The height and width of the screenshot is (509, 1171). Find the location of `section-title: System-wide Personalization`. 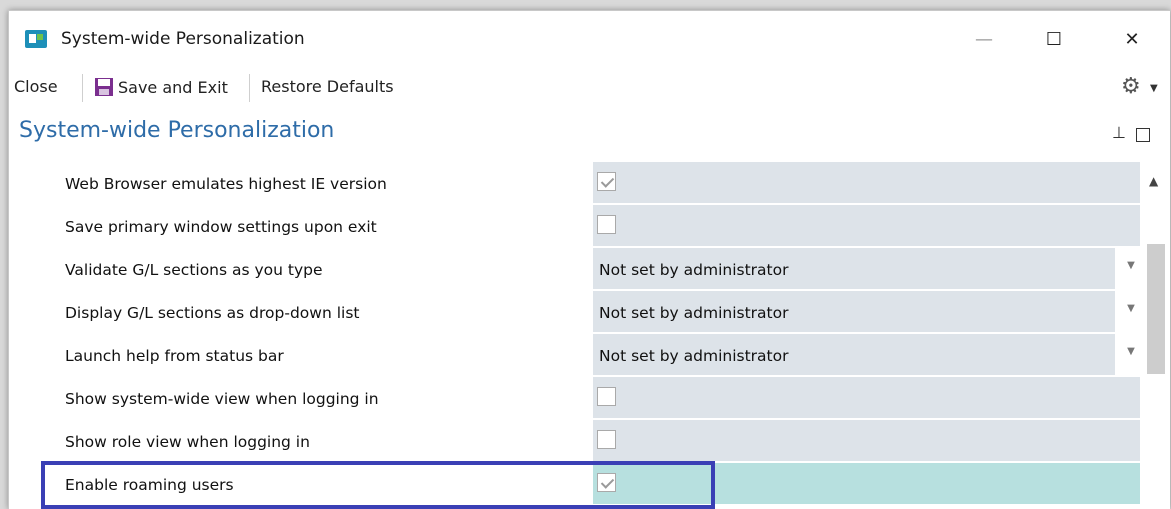

section-title: System-wide Personalization is located at coordinates (177, 130).